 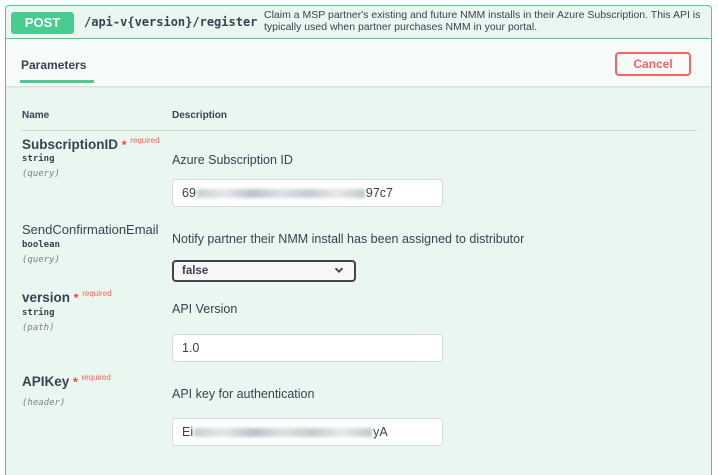 What do you see at coordinates (339, 270) in the screenshot?
I see `chevron-down-icon` at bounding box center [339, 270].